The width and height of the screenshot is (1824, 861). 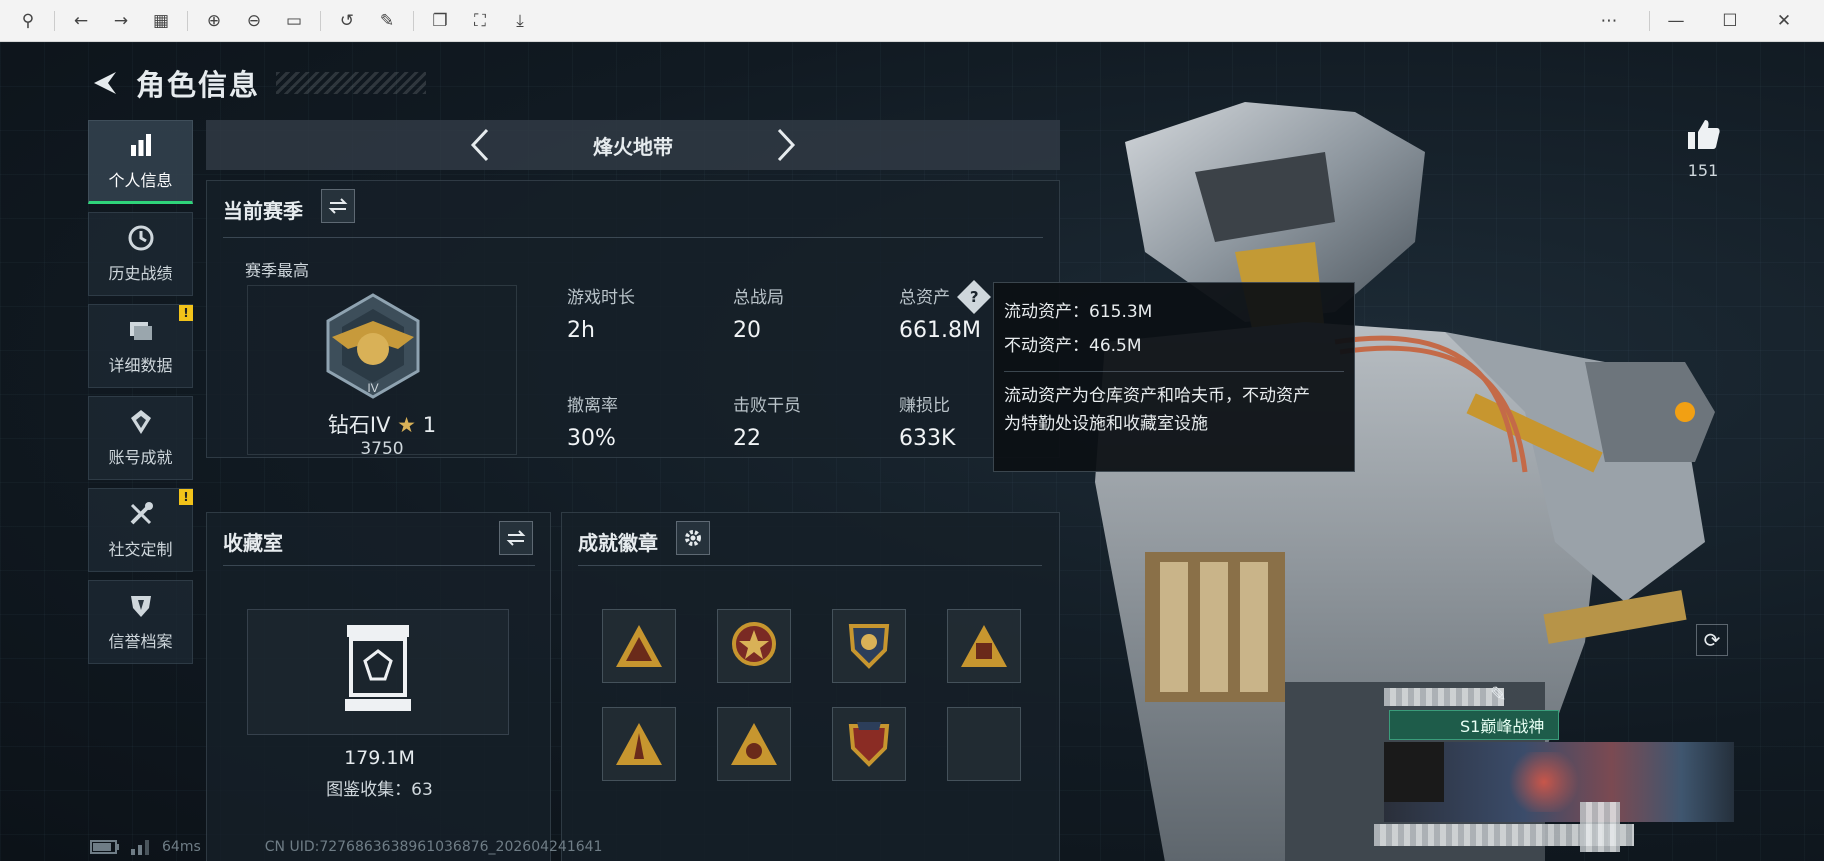 What do you see at coordinates (1703, 148) in the screenshot?
I see `like-button: 151` at bounding box center [1703, 148].